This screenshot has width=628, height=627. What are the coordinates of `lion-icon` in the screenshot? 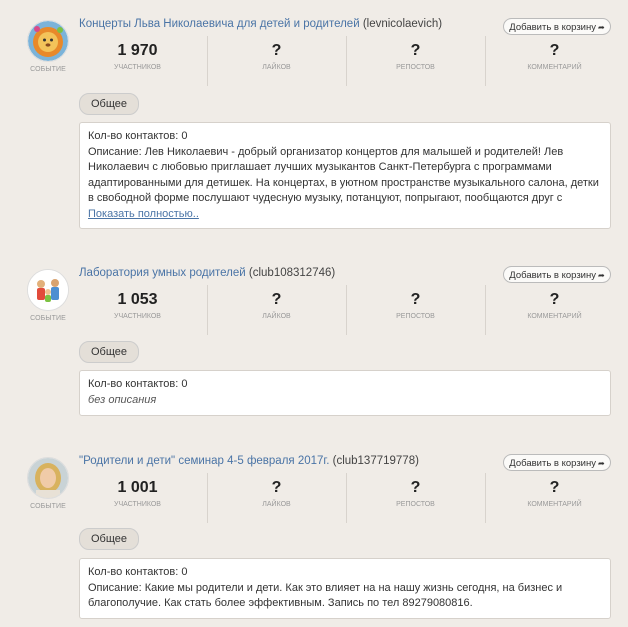 It's located at (48, 41).